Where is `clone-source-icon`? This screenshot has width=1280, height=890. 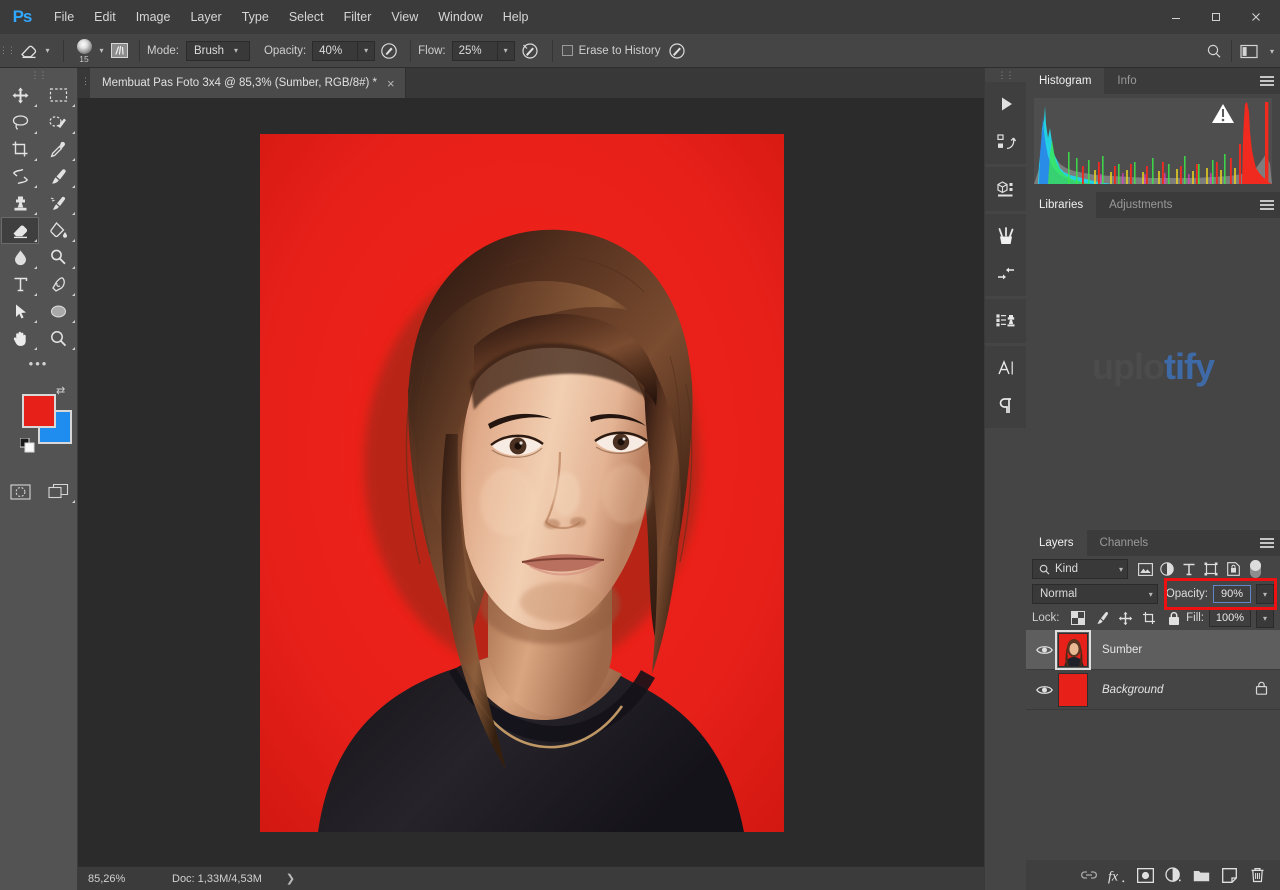 clone-source-icon is located at coordinates (1006, 321).